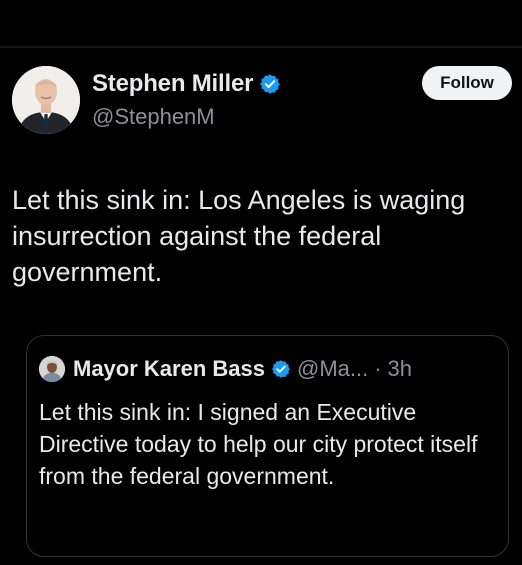 This screenshot has height=565, width=522. I want to click on quoted-post-header: Mayor Karen Bass @Ma... · 3h, so click(225, 369).